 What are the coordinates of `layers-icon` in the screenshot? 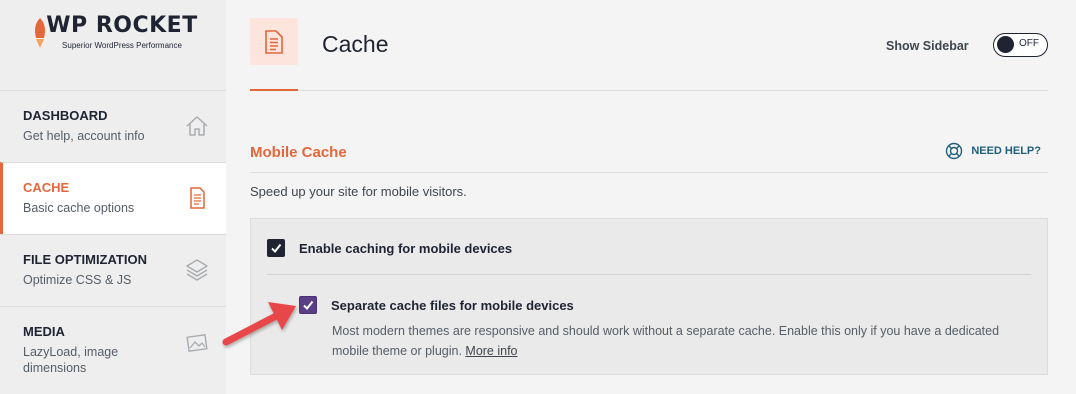 It's located at (197, 270).